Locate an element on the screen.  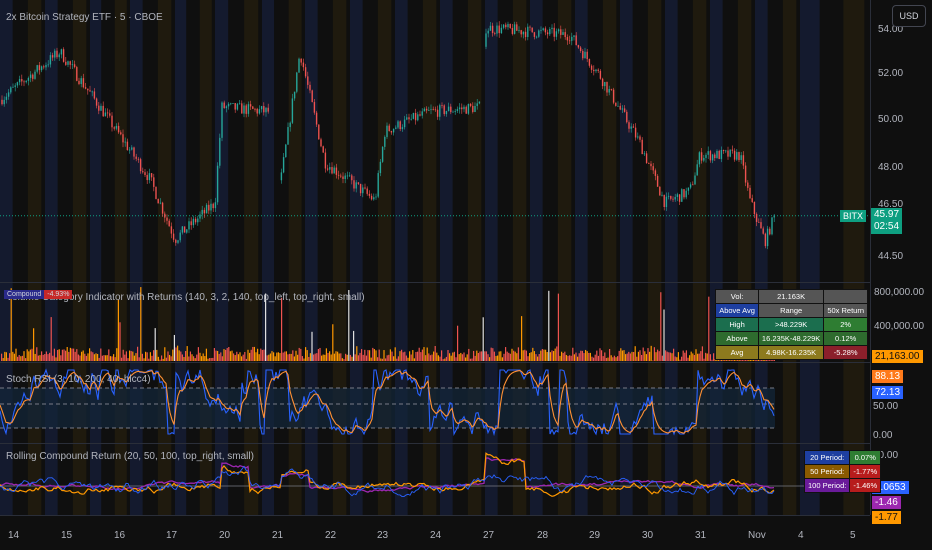
time-tick: 27 is located at coordinates (489, 535).